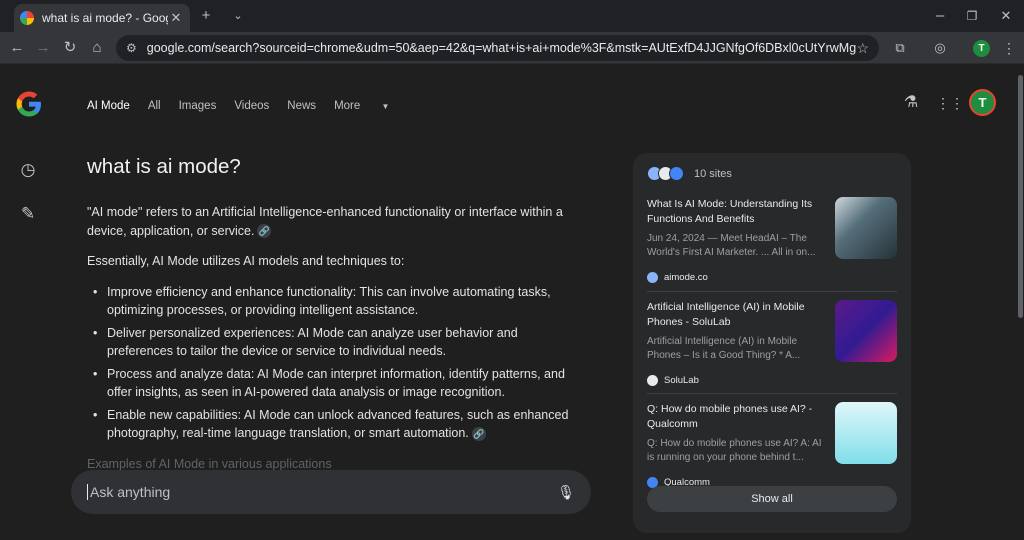 The width and height of the screenshot is (1024, 540). Describe the element at coordinates (981, 48) in the screenshot. I see `browser-profile-avatar: T` at that location.